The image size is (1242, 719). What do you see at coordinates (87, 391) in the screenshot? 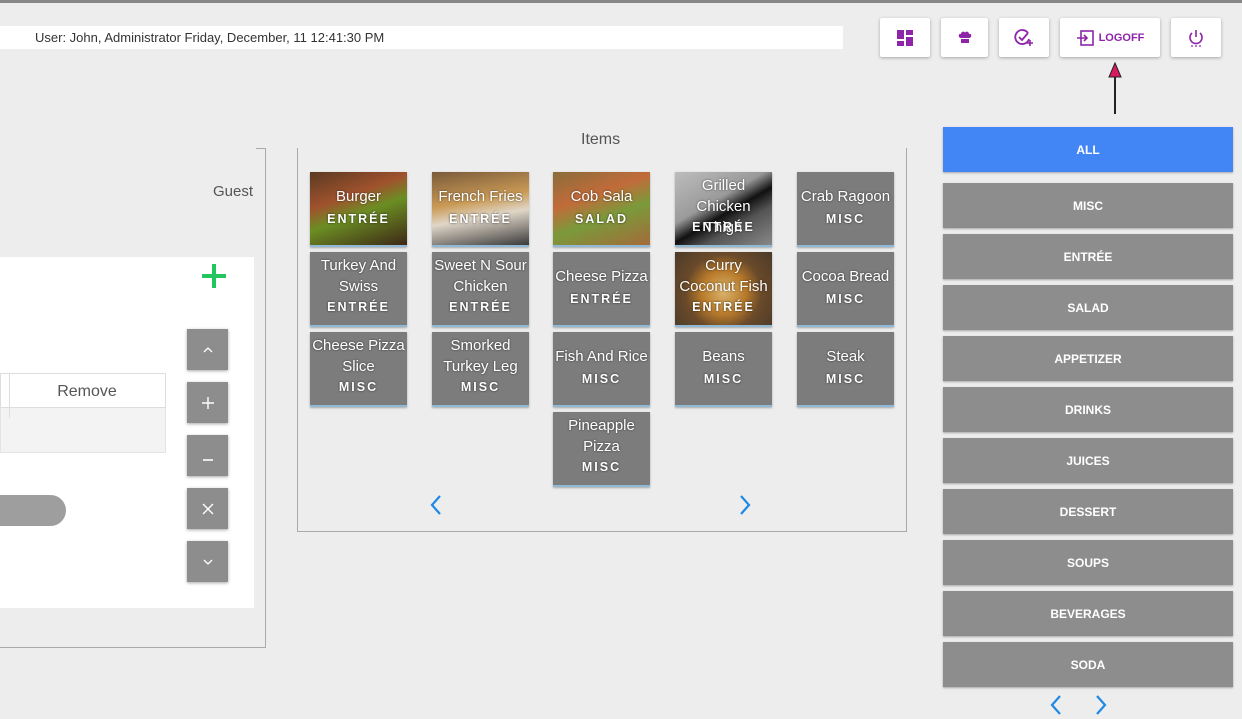
I see `remove-column-header: Remove` at bounding box center [87, 391].